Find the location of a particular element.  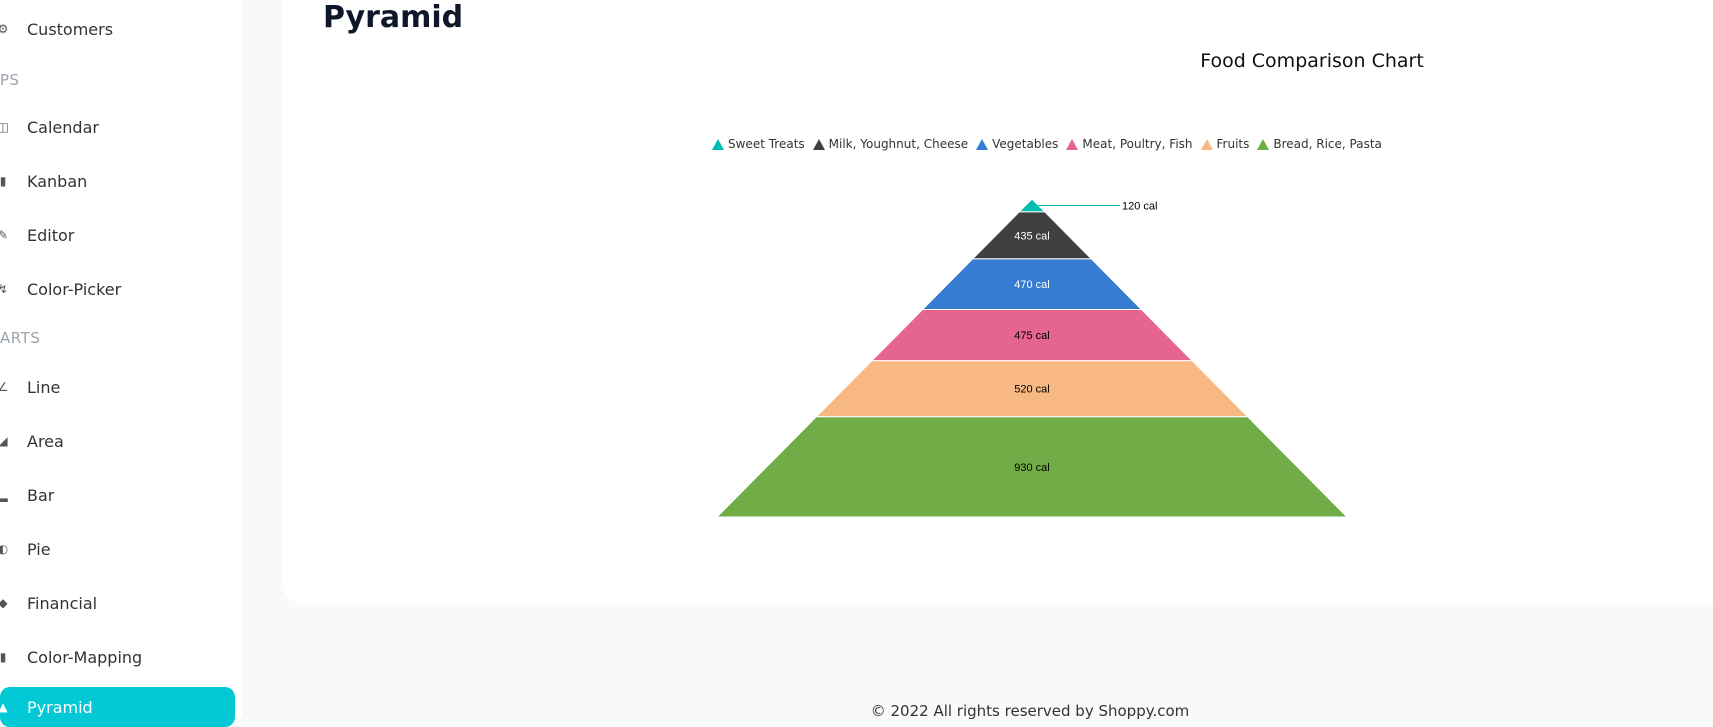

footer-text: © 2022 All rights reserved by Shoppy.com is located at coordinates (1030, 711).